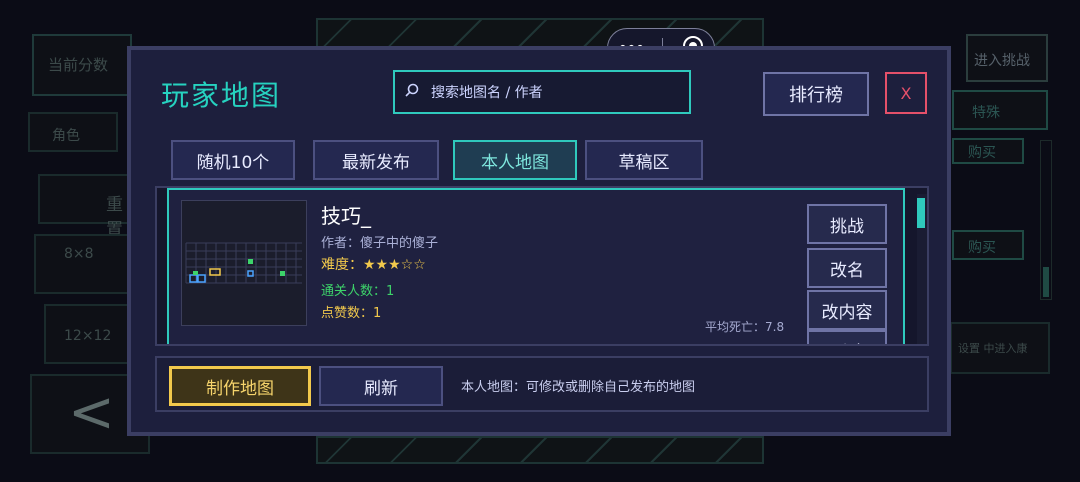  What do you see at coordinates (346, 216) in the screenshot?
I see `map-name: 技巧_` at bounding box center [346, 216].